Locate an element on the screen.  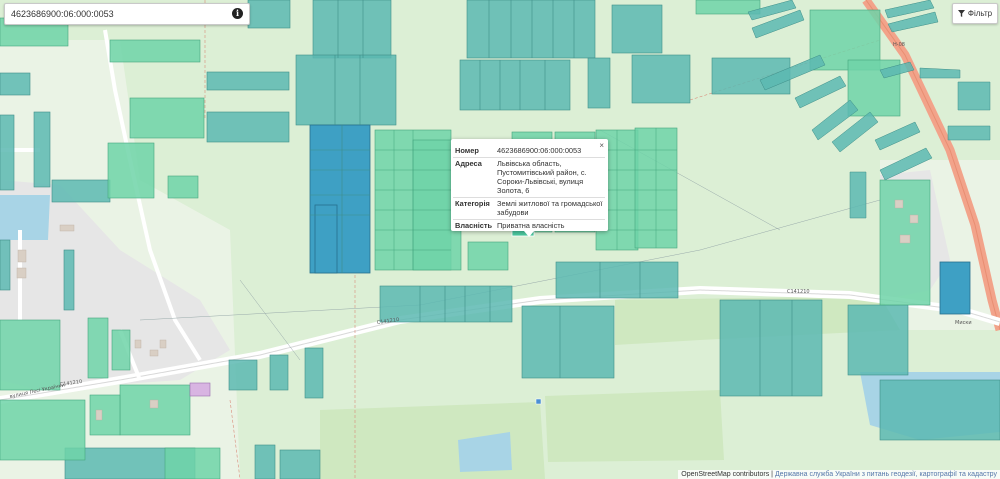
info-value: Землі житлової та громадської забудови is located at coordinates (550, 208).